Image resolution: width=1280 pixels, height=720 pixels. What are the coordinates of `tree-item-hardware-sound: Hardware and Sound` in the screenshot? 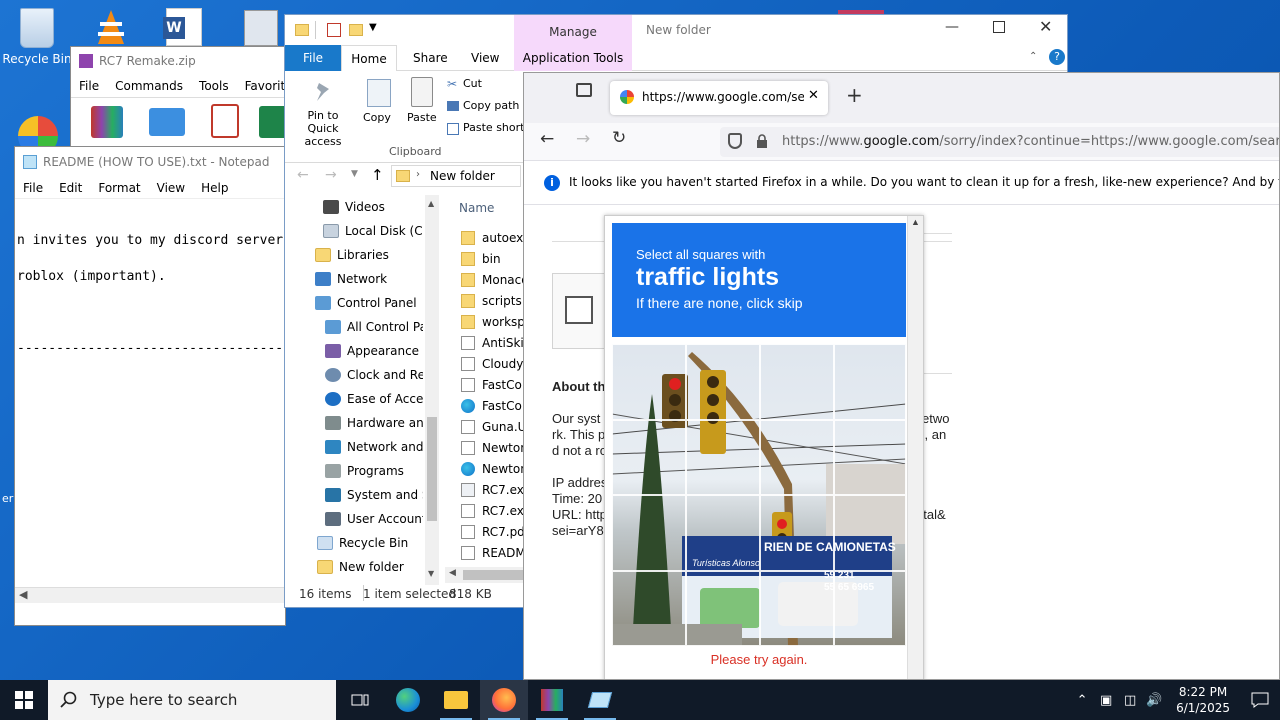 It's located at (364, 423).